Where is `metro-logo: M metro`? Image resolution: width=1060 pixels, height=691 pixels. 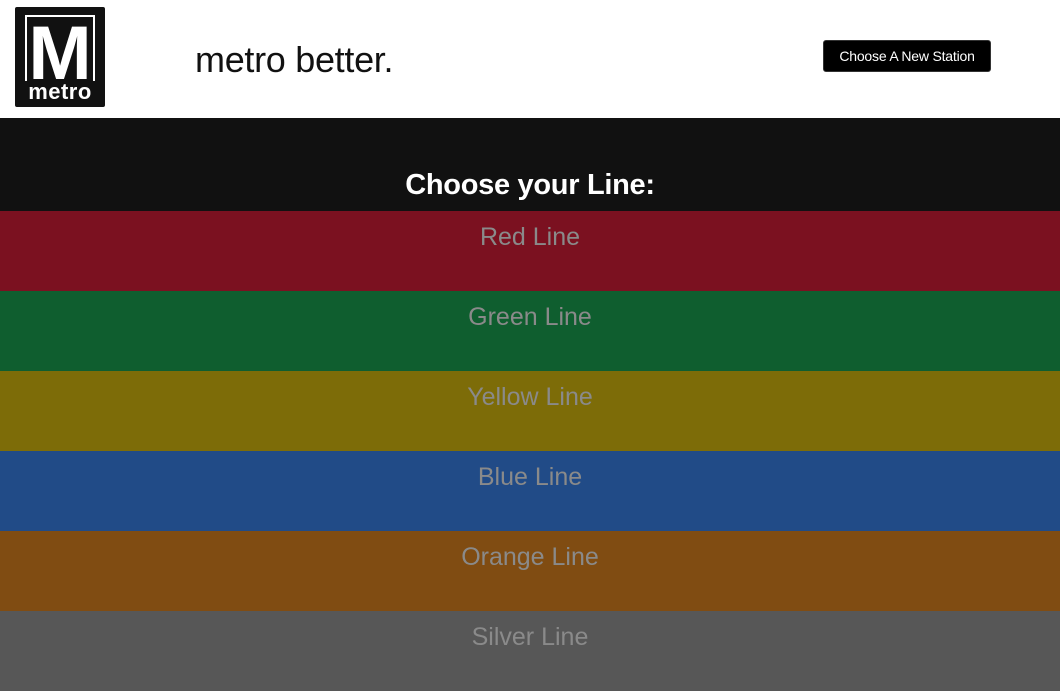
metro-logo: M metro is located at coordinates (60, 57).